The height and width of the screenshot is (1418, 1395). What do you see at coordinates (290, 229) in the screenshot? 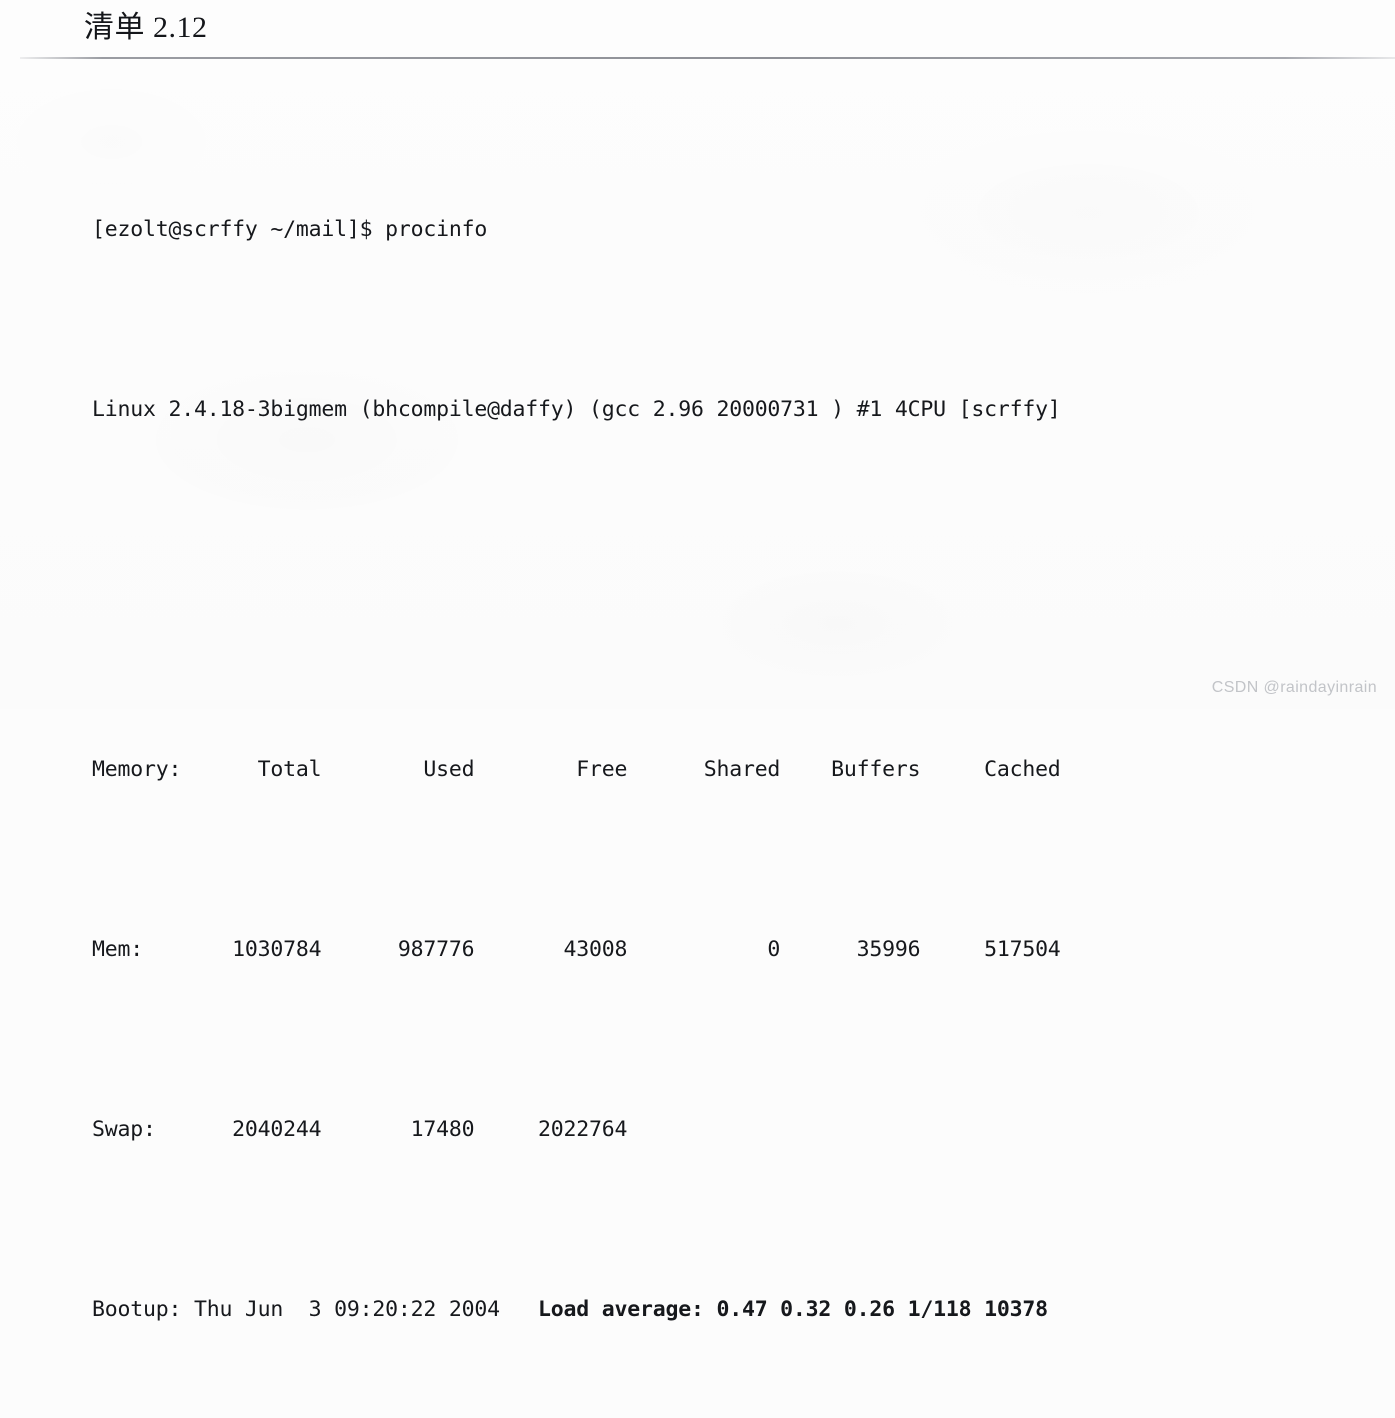
I see `prompt-line-text: [ezolt@scrffy ~/mail]$ procinfo` at bounding box center [290, 229].